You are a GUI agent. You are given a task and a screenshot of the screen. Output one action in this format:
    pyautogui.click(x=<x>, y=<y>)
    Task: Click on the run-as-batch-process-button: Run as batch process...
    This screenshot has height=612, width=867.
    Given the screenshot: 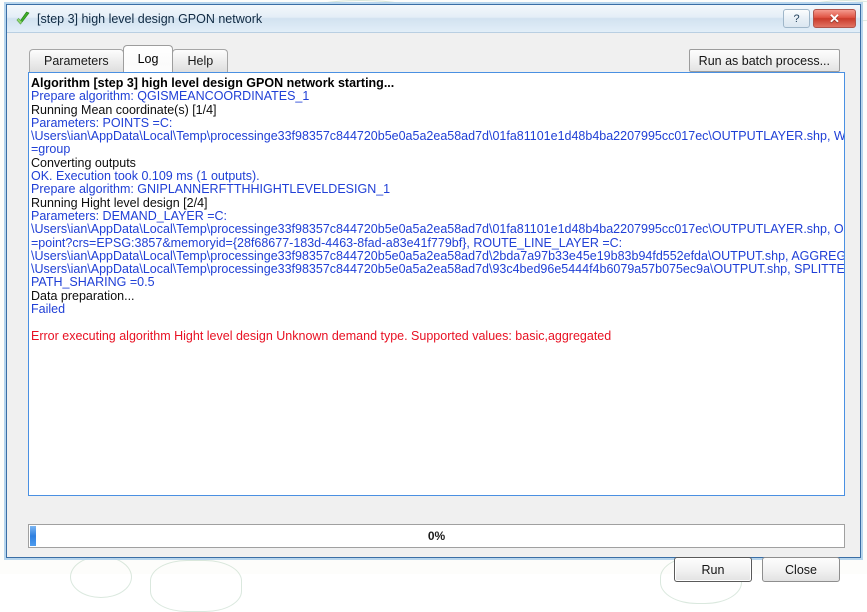 What is the action you would take?
    pyautogui.click(x=764, y=60)
    